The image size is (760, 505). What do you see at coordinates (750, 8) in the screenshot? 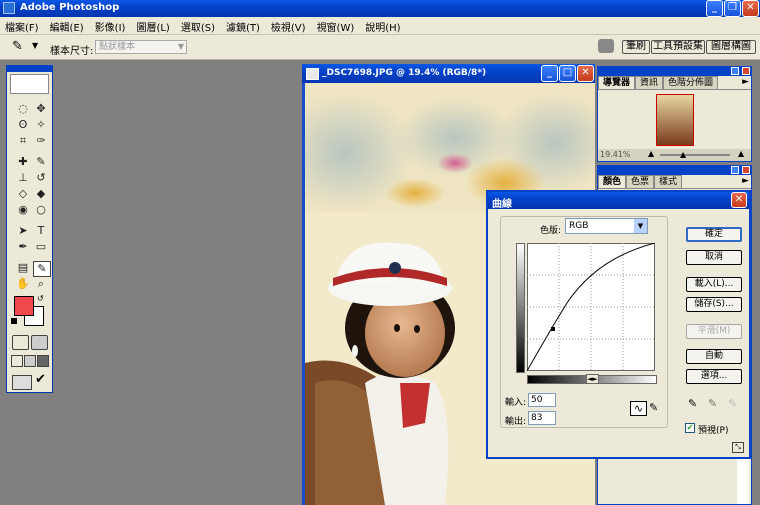
I see `close-button: ✕` at bounding box center [750, 8].